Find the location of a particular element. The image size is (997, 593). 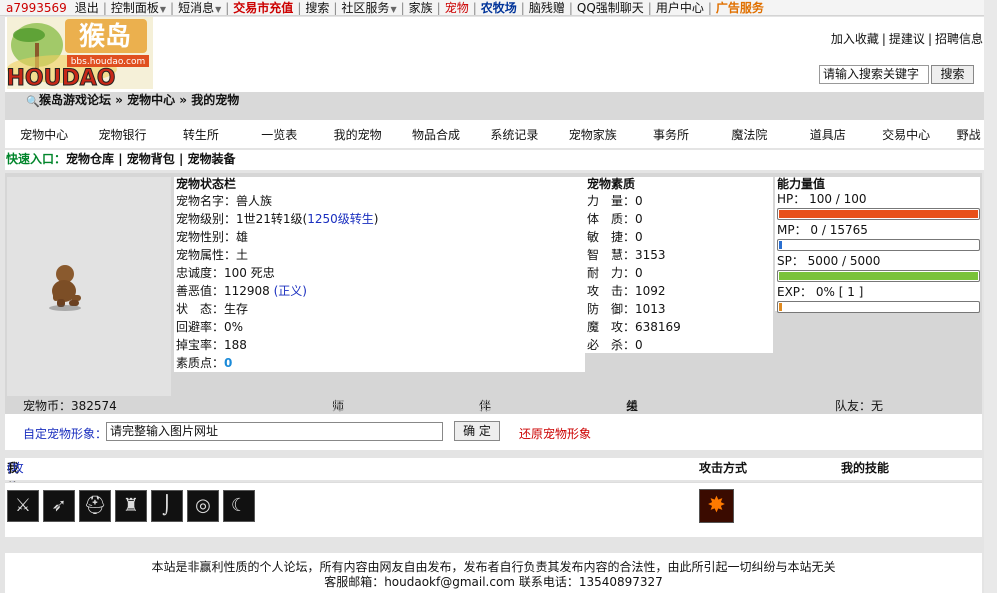

quick-link-equipment: 宠物装备 is located at coordinates (212, 159).